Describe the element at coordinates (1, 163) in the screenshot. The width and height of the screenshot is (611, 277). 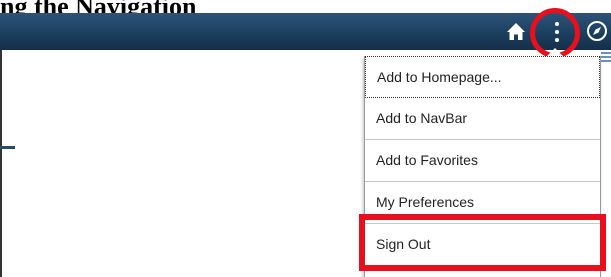
I see `content-left-border` at that location.